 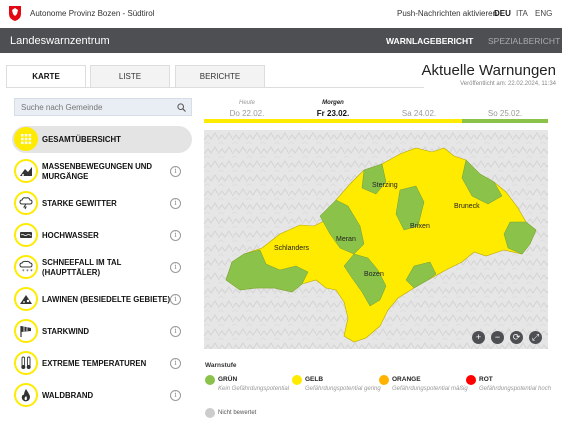 What do you see at coordinates (505, 113) in the screenshot?
I see `day-label: So 25.02.` at bounding box center [505, 113].